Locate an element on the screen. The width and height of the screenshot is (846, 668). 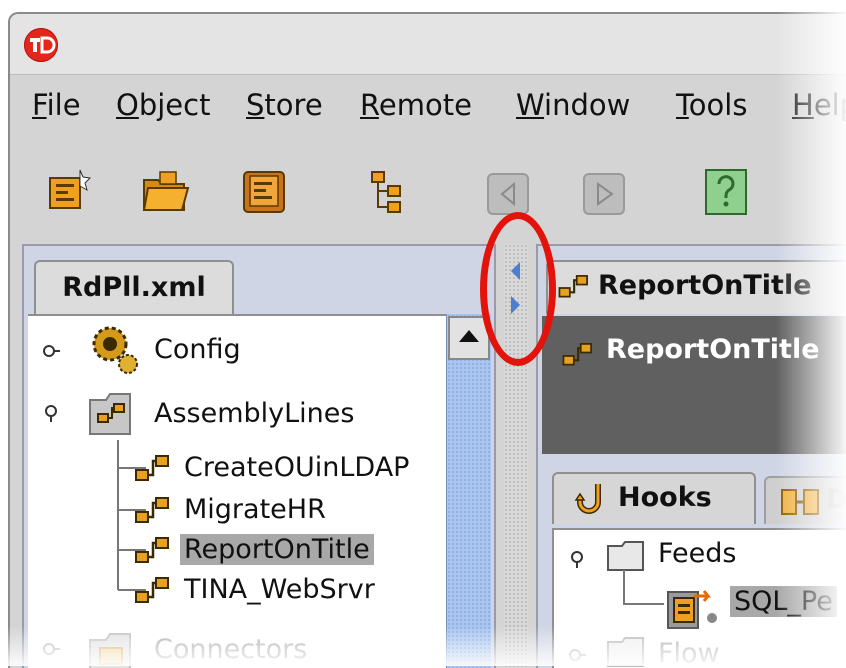
menu-help-mnemonic: H is located at coordinates (803, 105).